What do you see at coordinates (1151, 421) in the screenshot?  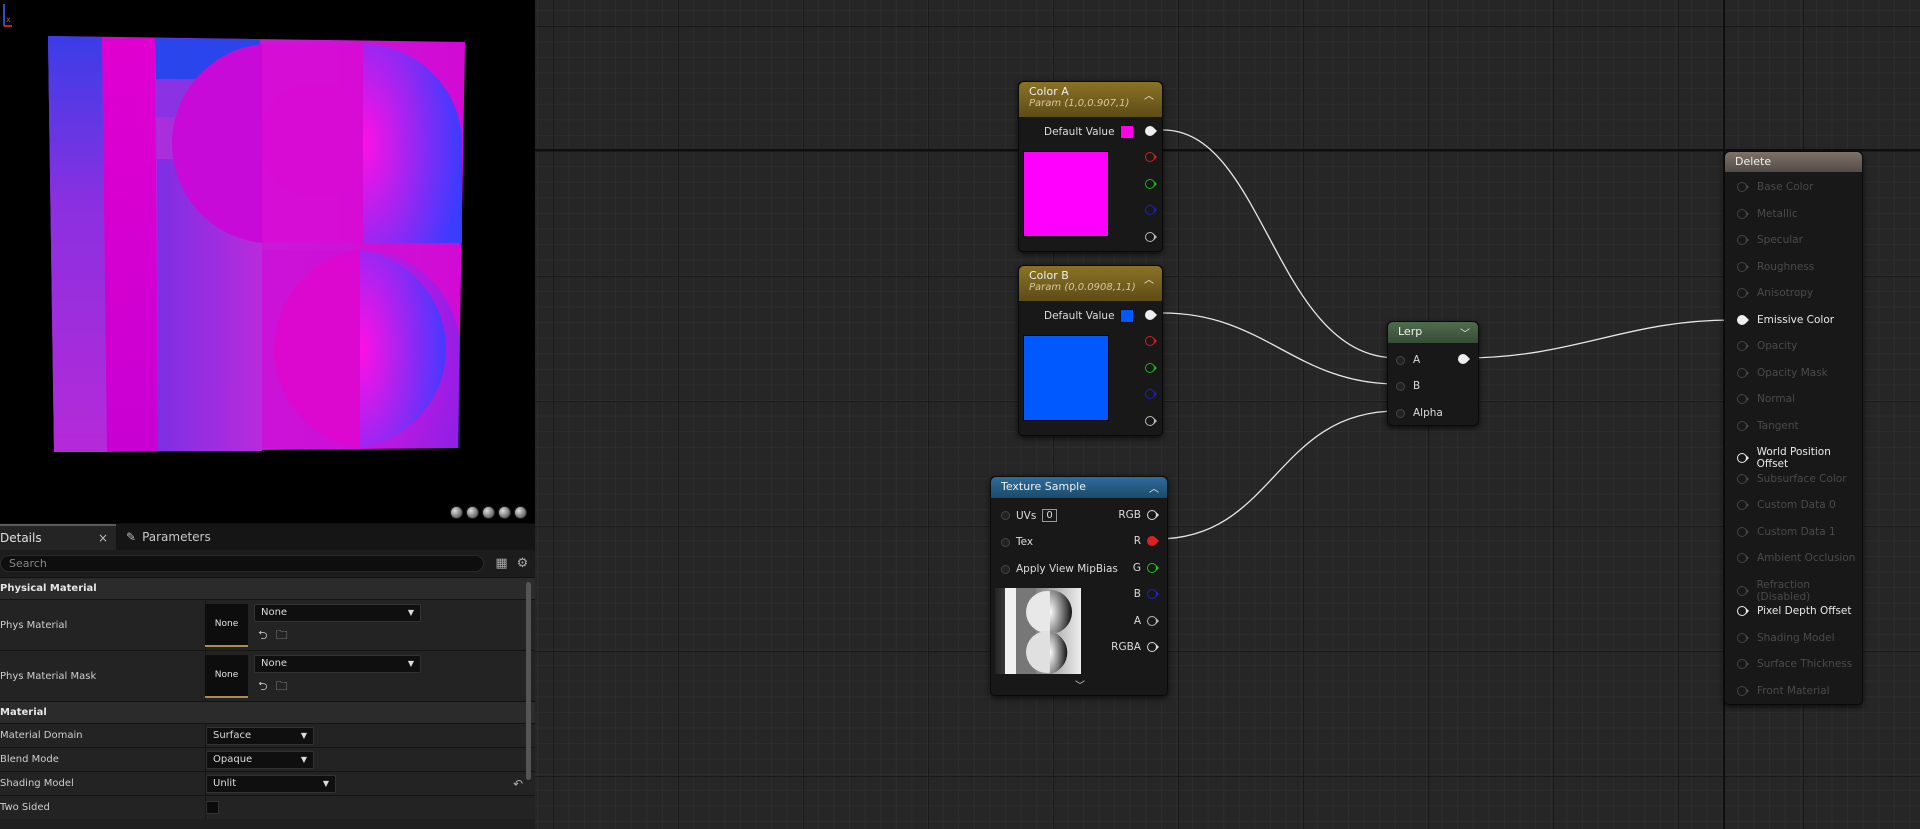 I see `a-output-pin` at bounding box center [1151, 421].